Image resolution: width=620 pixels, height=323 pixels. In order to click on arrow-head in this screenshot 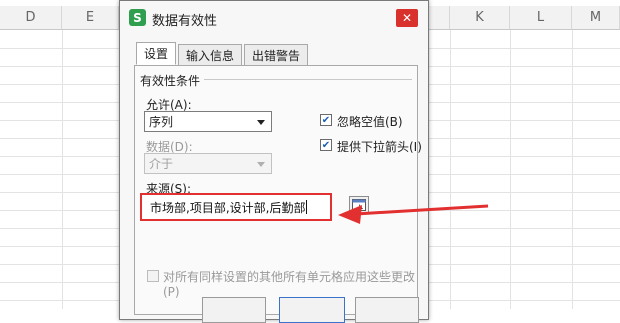, I will do `click(350, 214)`.